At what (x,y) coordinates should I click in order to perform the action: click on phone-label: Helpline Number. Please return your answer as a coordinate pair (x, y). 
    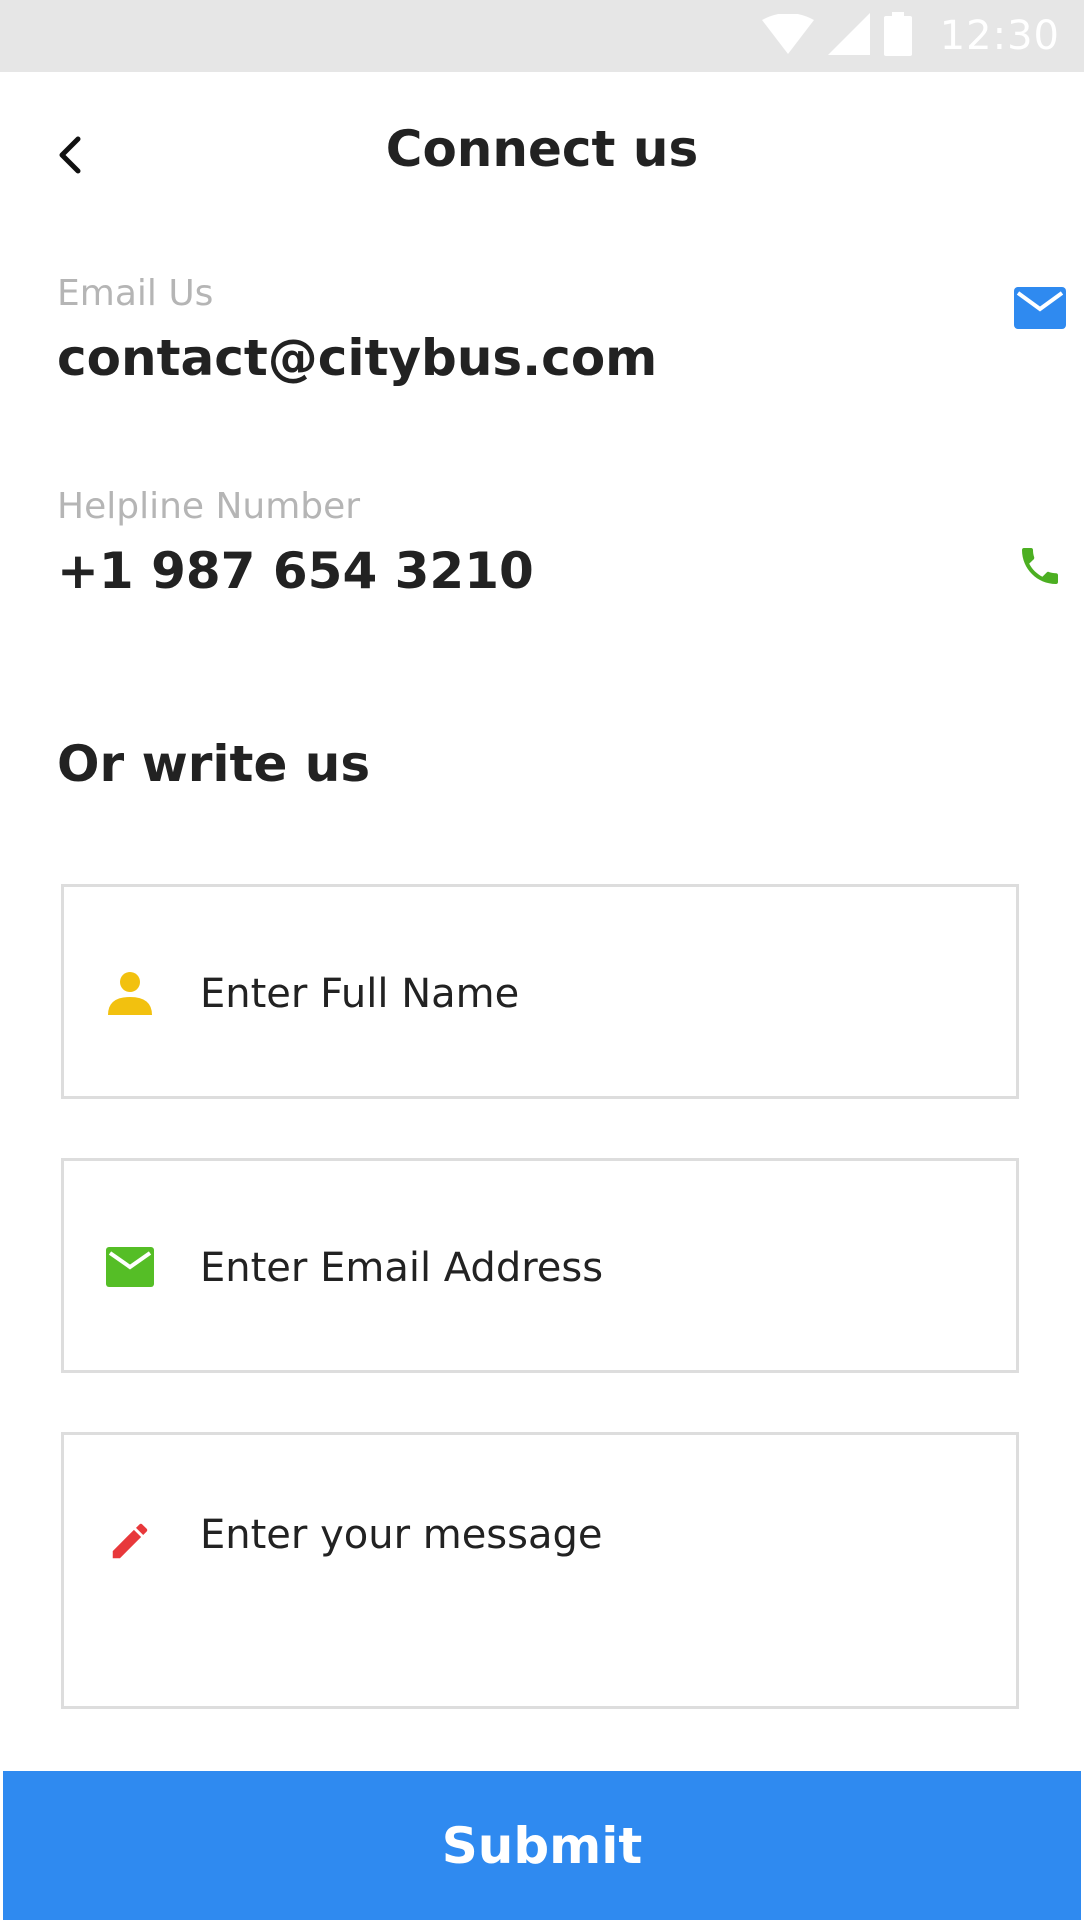
    Looking at the image, I should click on (209, 506).